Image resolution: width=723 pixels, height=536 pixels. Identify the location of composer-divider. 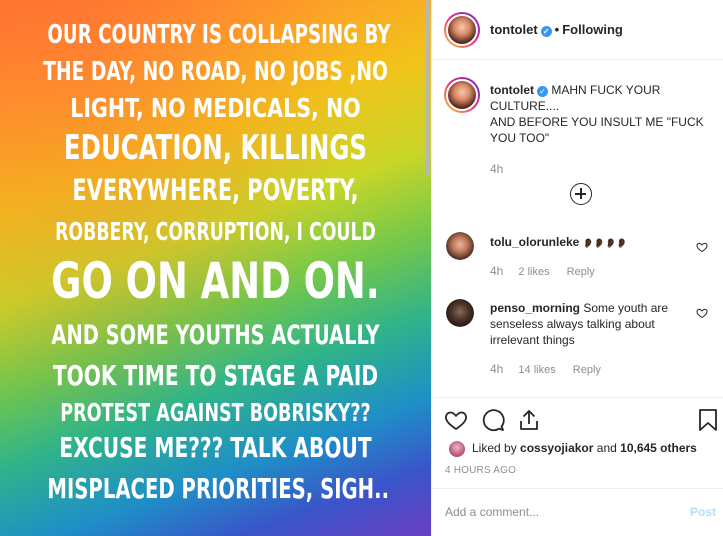
(577, 488).